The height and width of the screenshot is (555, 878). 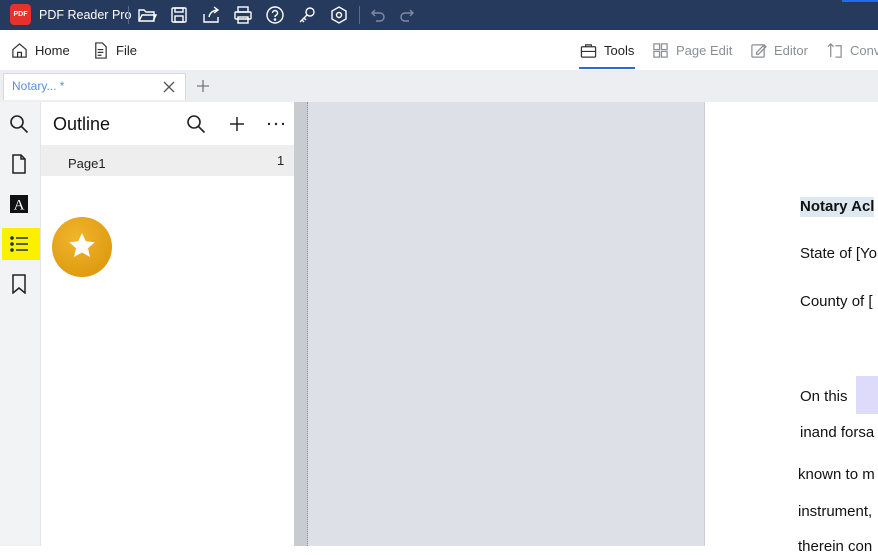 What do you see at coordinates (307, 15) in the screenshot?
I see `key-icon` at bounding box center [307, 15].